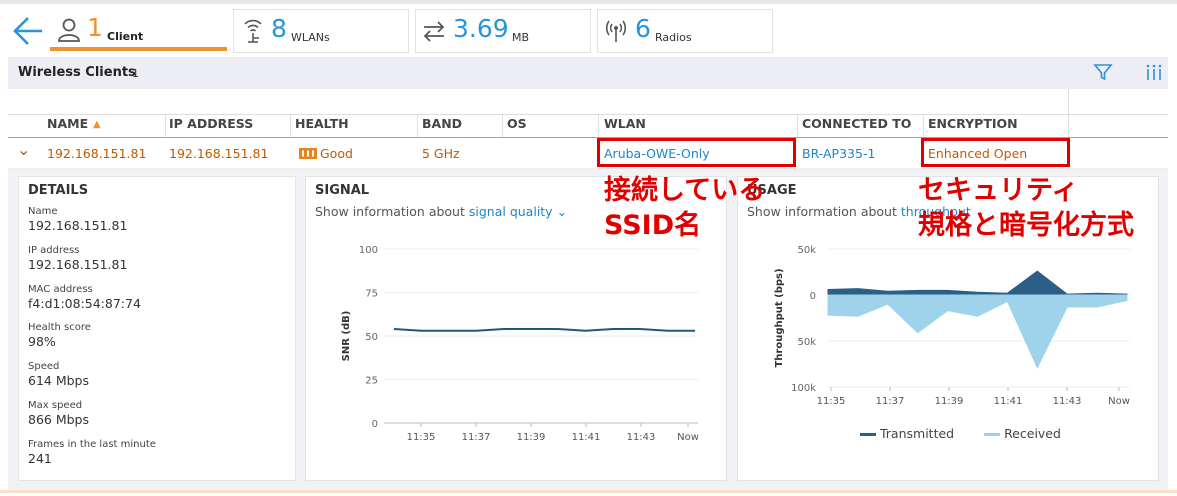 Image resolution: width=1177 pixels, height=496 pixels. Describe the element at coordinates (336, 153) in the screenshot. I see `cell-health: Good` at that location.